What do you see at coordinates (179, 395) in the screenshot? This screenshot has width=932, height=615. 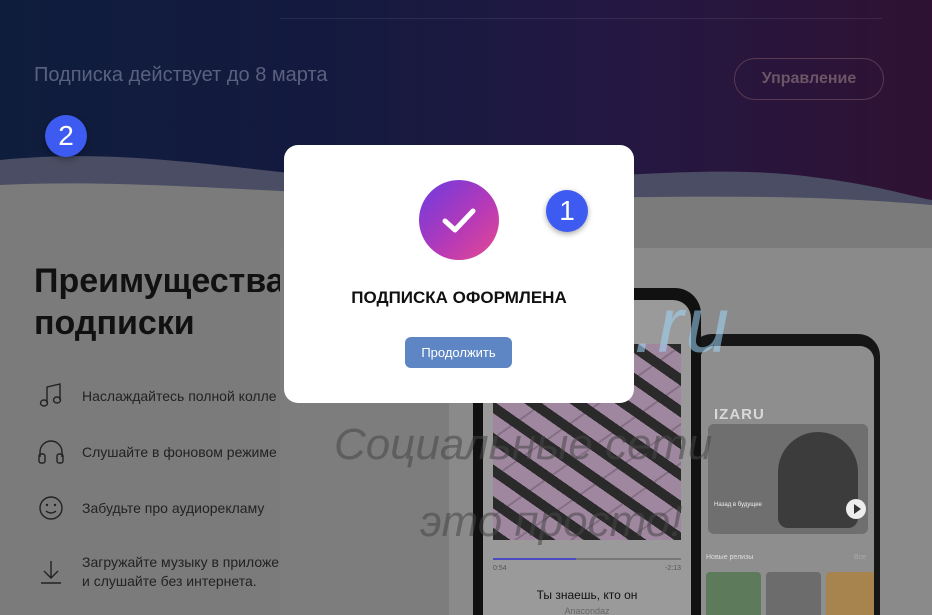 I see `benefit-text: Наслаждайтесь полной колле` at bounding box center [179, 395].